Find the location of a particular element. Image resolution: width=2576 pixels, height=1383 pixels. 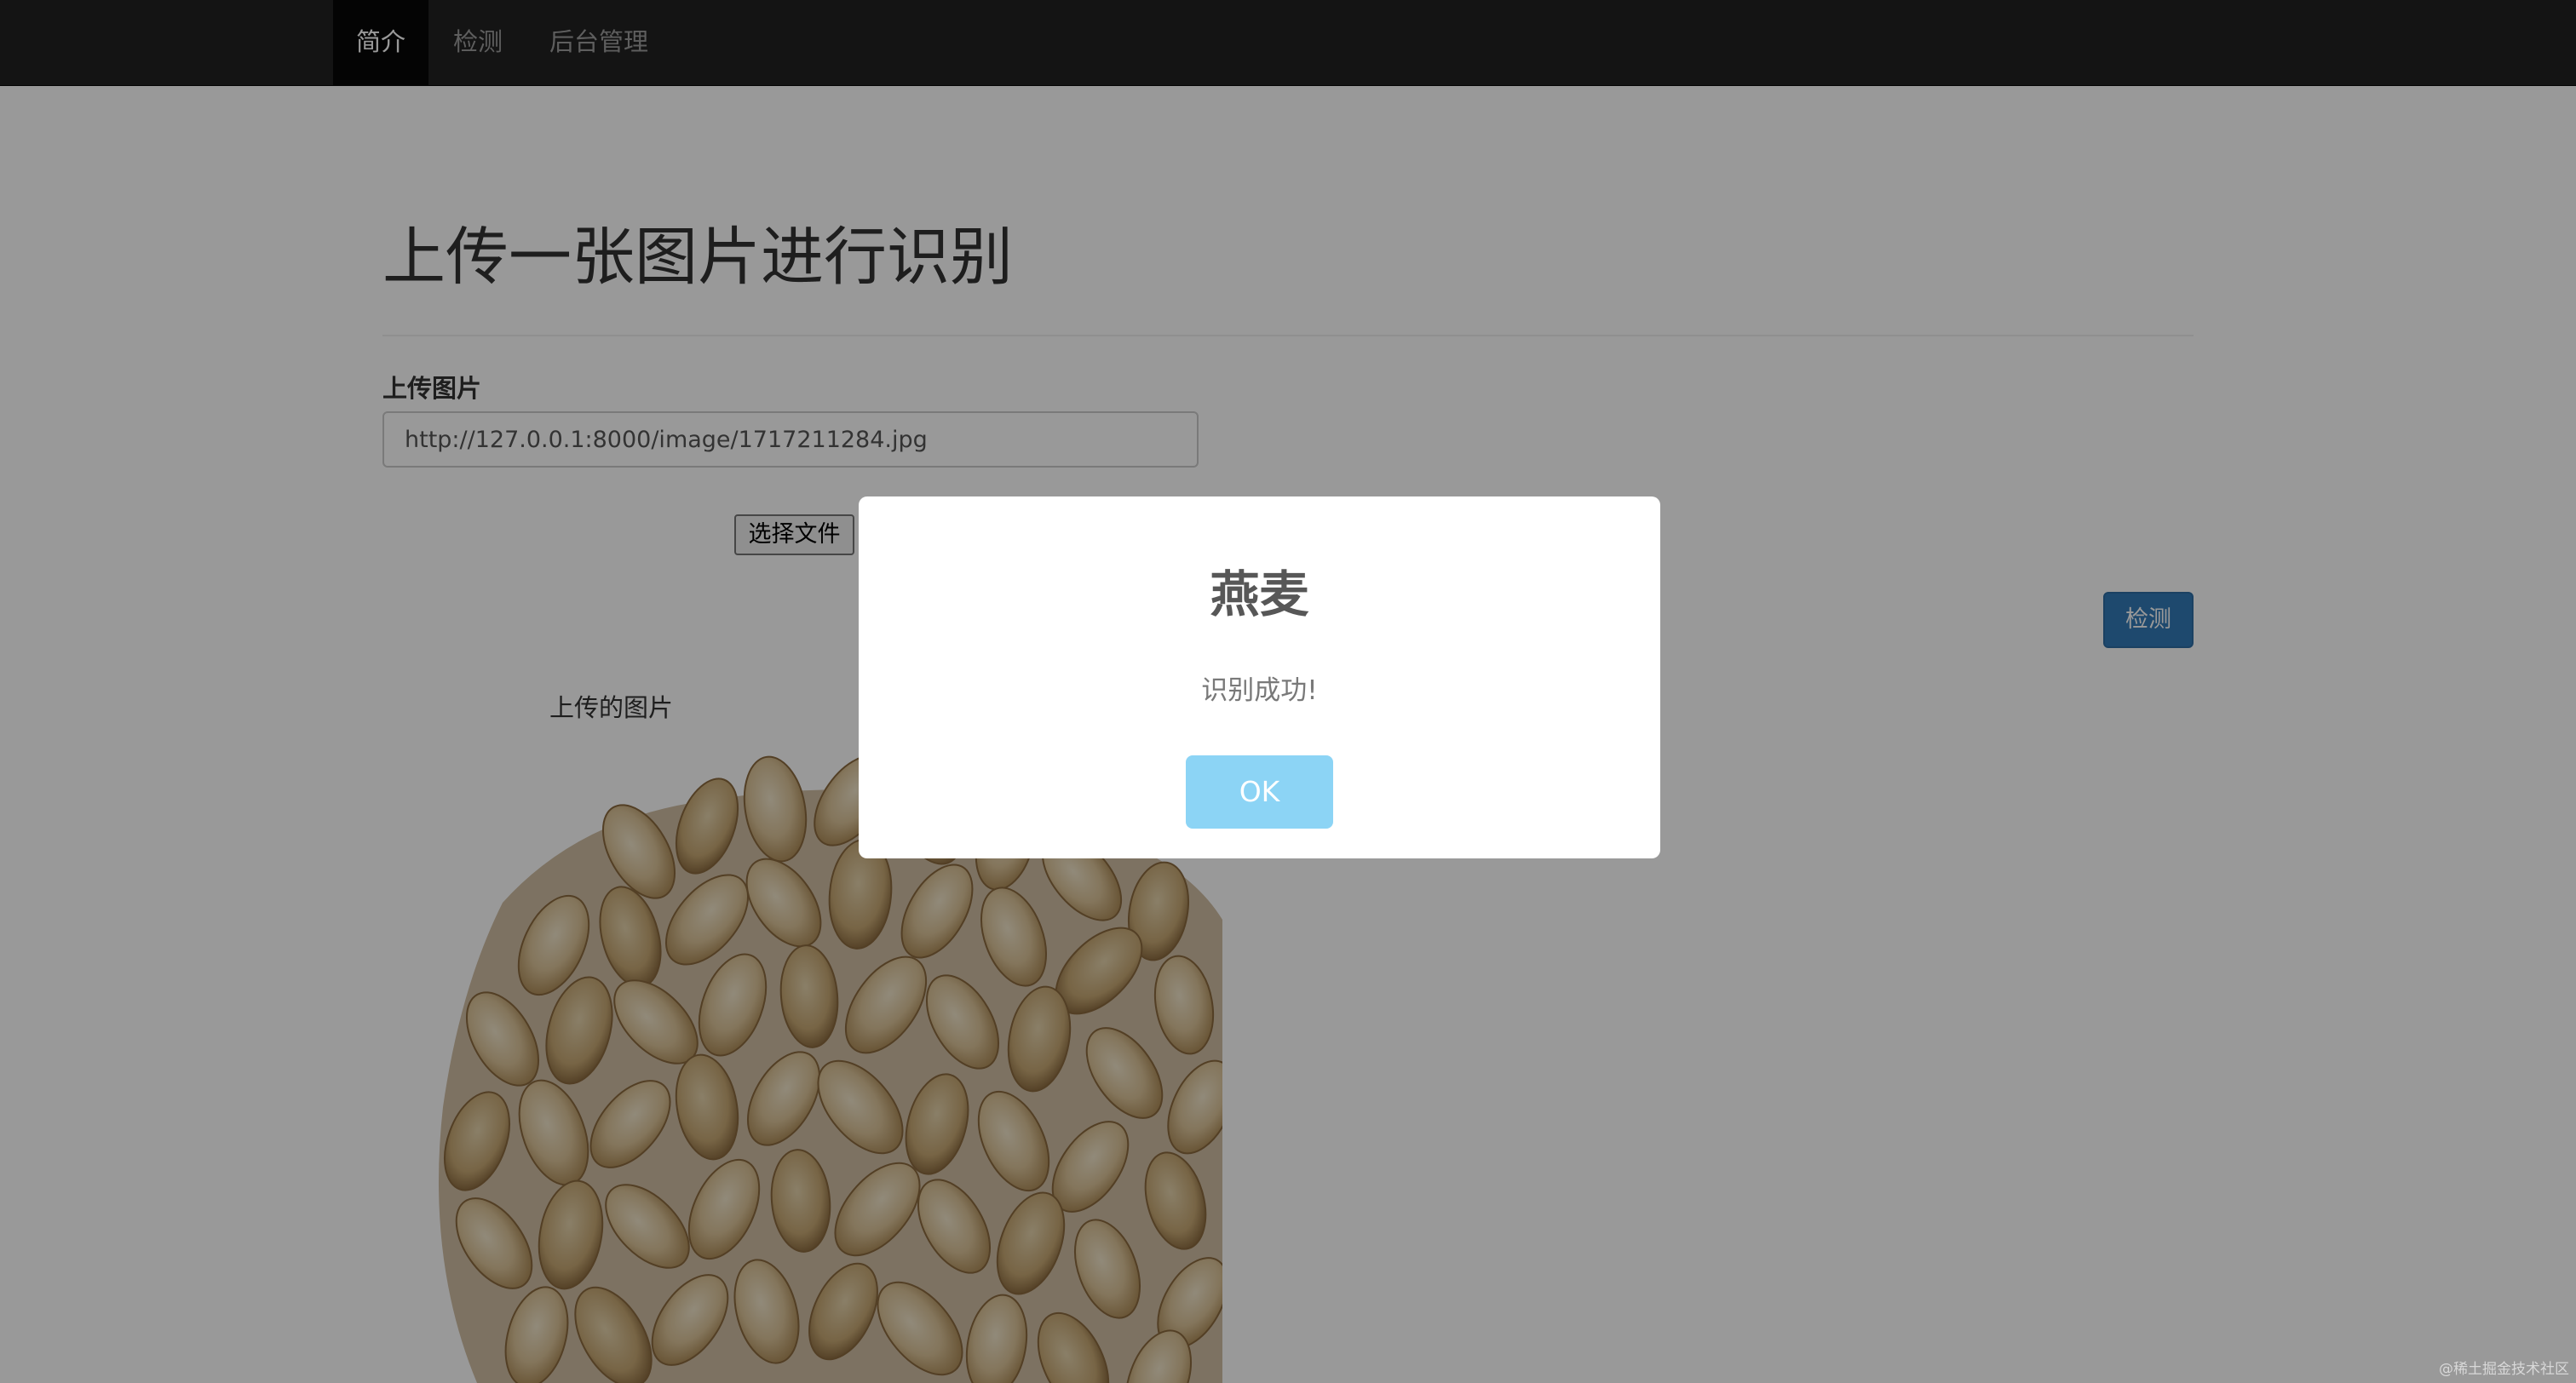

dialog-title: 燕麦 is located at coordinates (1260, 594).